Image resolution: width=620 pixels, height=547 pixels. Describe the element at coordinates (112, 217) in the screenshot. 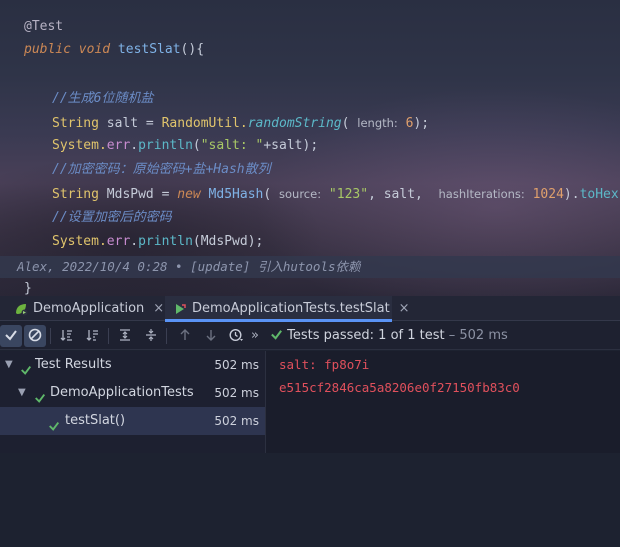

I see `comment-line: //设置加密后的密码` at that location.